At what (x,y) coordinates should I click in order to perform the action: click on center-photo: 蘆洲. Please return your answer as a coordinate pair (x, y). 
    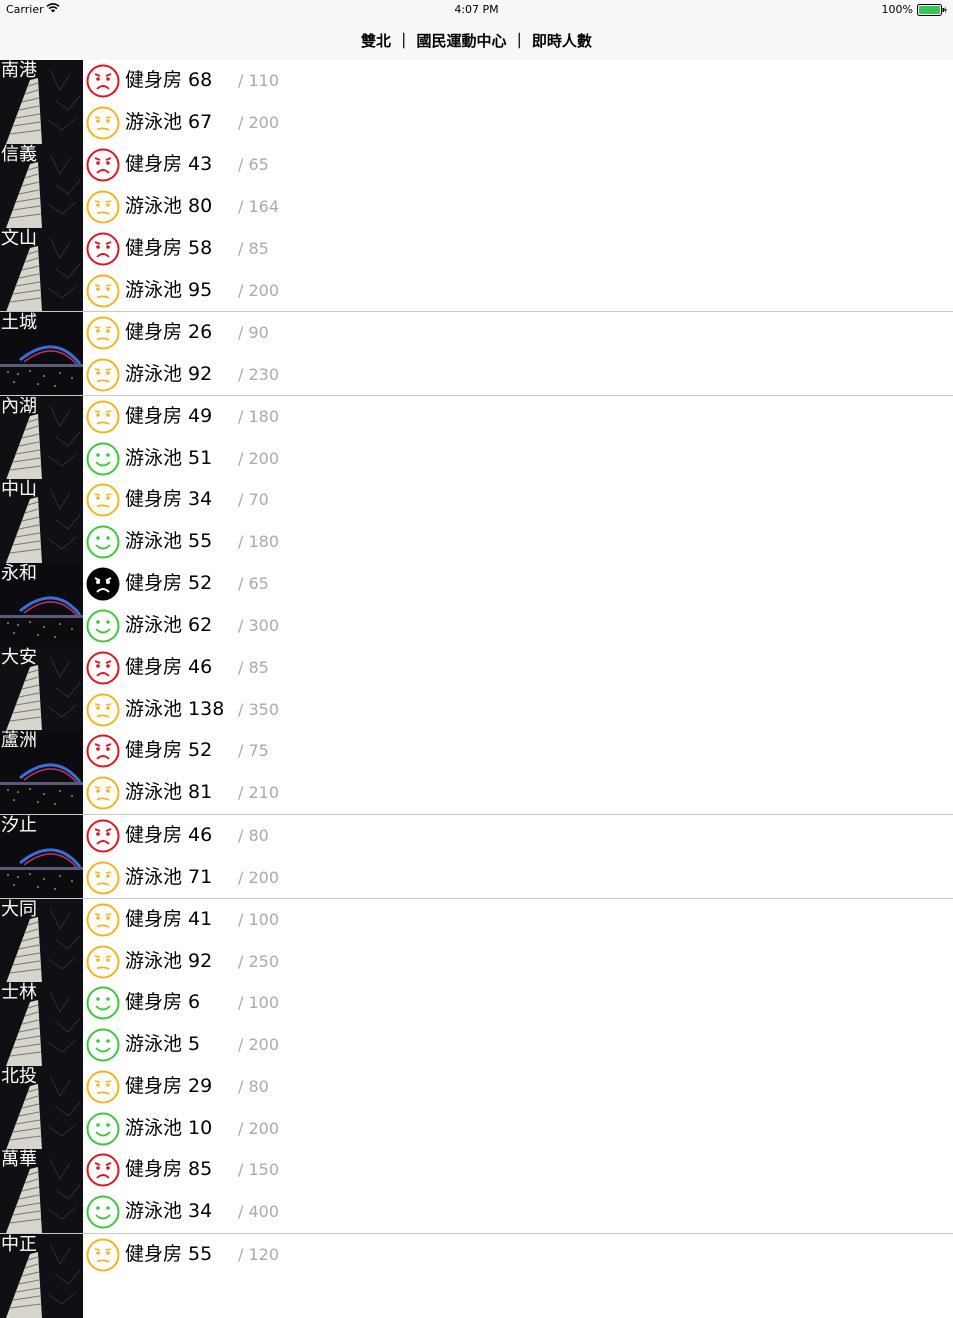
    Looking at the image, I should click on (41, 772).